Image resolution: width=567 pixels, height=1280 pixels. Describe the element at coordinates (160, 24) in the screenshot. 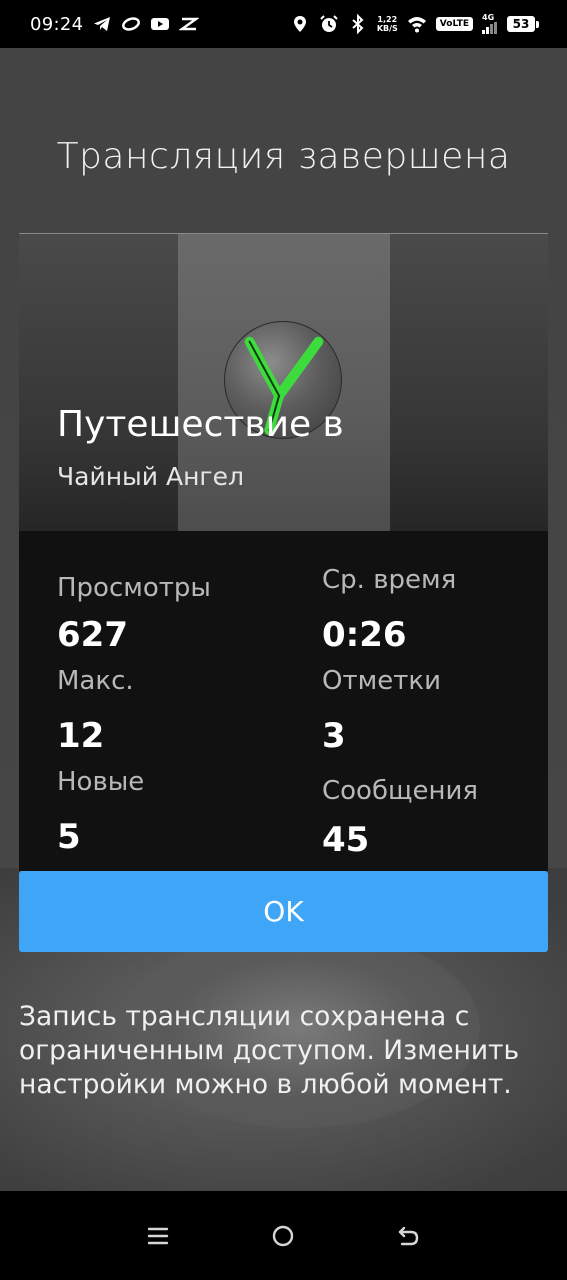

I see `youtube-icon` at that location.